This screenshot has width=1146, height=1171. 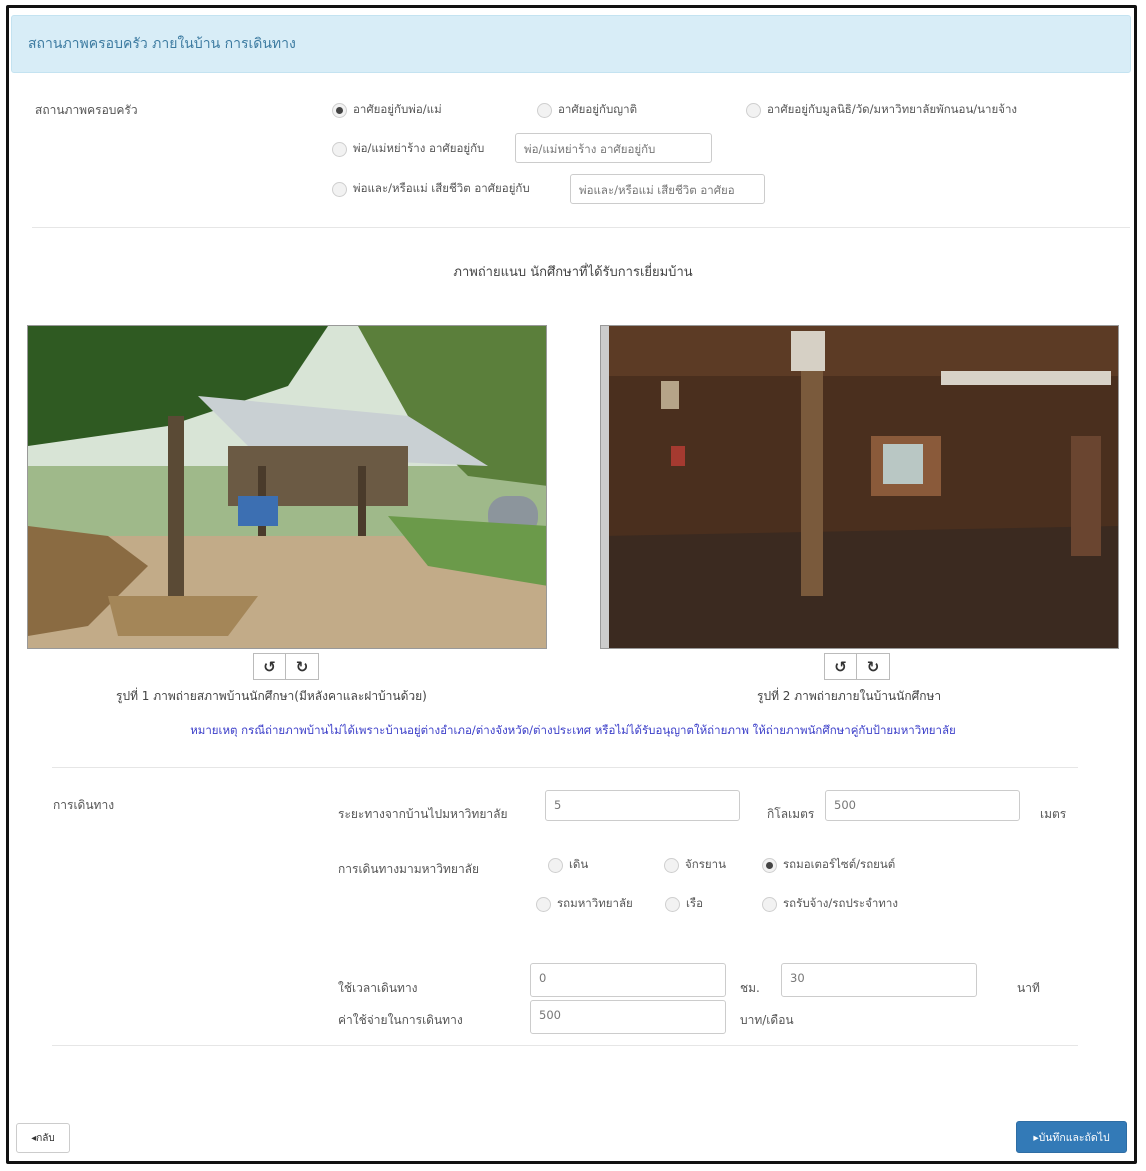 What do you see at coordinates (584, 904) in the screenshot?
I see `mode-university-bus: รถมหาวิทยาลัย` at bounding box center [584, 904].